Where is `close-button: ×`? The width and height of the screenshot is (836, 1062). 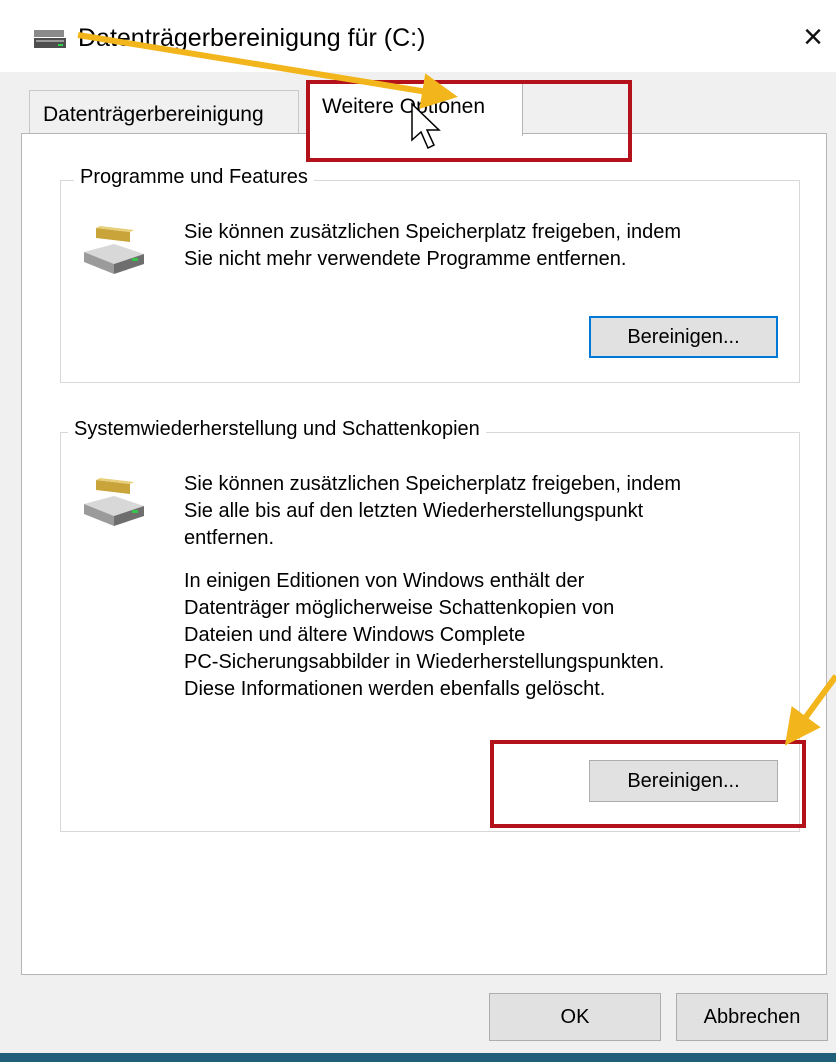
close-button: × is located at coordinates (813, 37).